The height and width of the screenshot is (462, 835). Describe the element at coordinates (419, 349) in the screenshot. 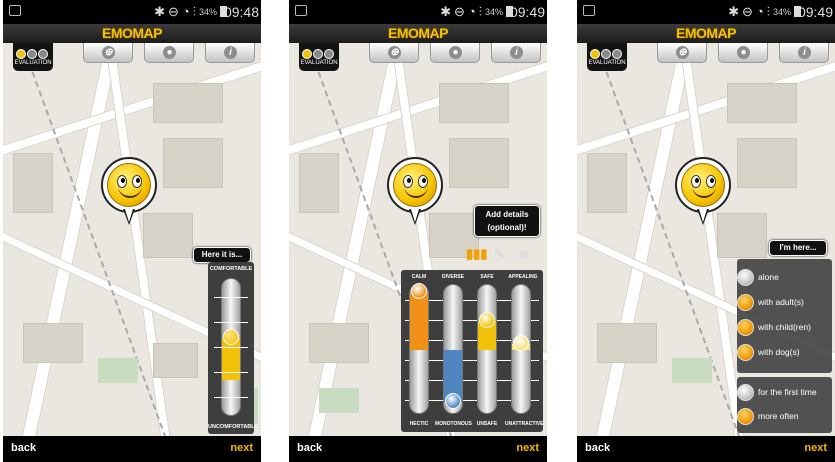

I see `calm-slider-track` at that location.